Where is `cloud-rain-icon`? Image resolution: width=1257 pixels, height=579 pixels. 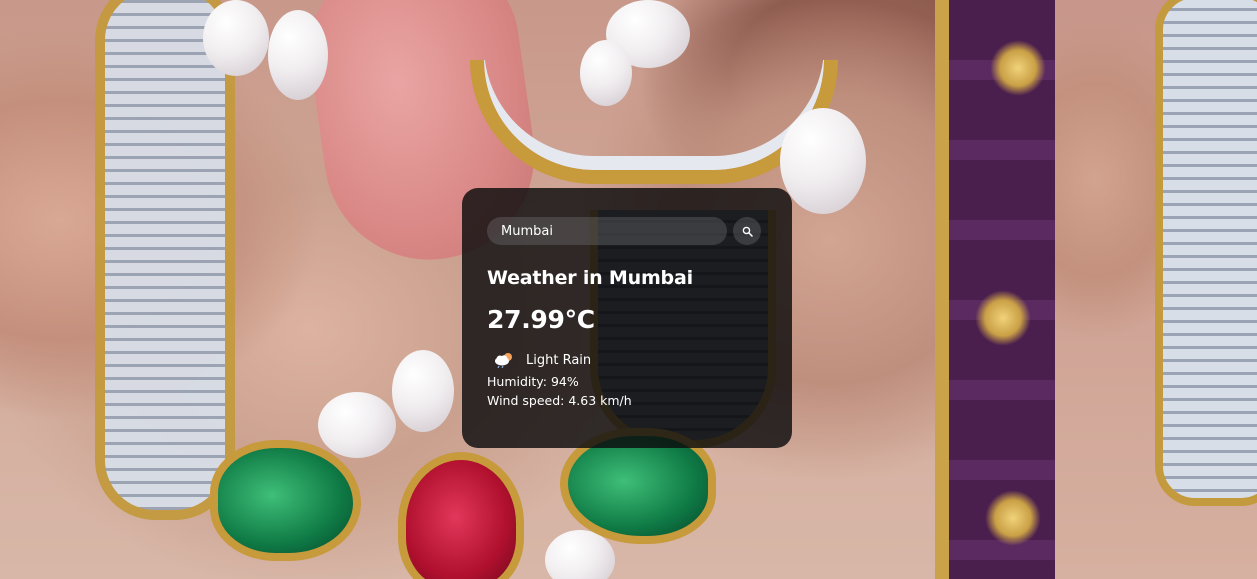 cloud-rain-icon is located at coordinates (503, 360).